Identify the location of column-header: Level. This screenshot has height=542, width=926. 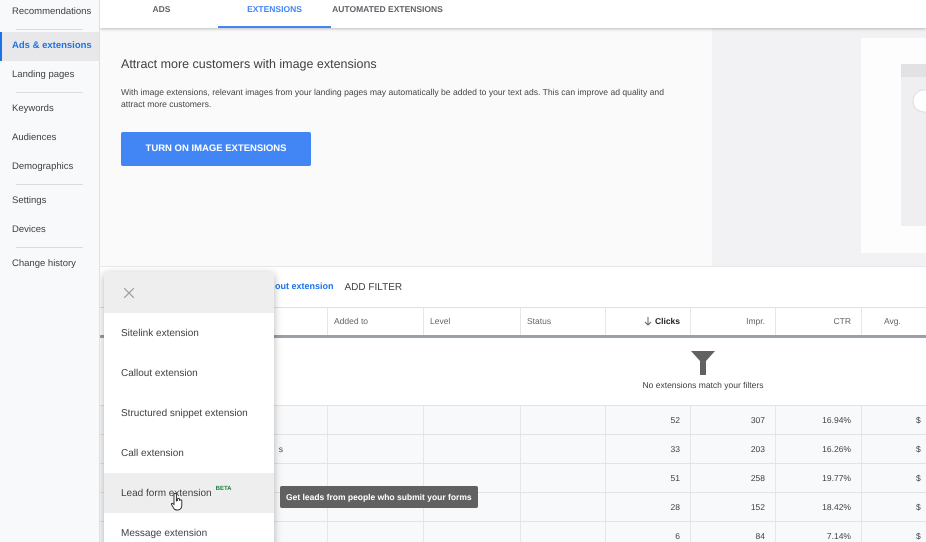
(440, 321).